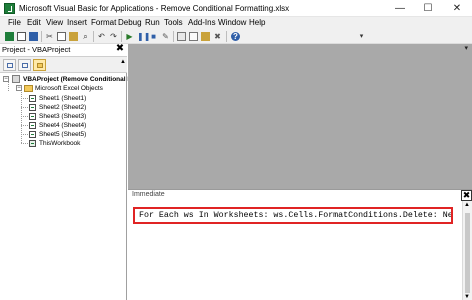  What do you see at coordinates (205, 36) in the screenshot?
I see `object-browser-icon` at bounding box center [205, 36].